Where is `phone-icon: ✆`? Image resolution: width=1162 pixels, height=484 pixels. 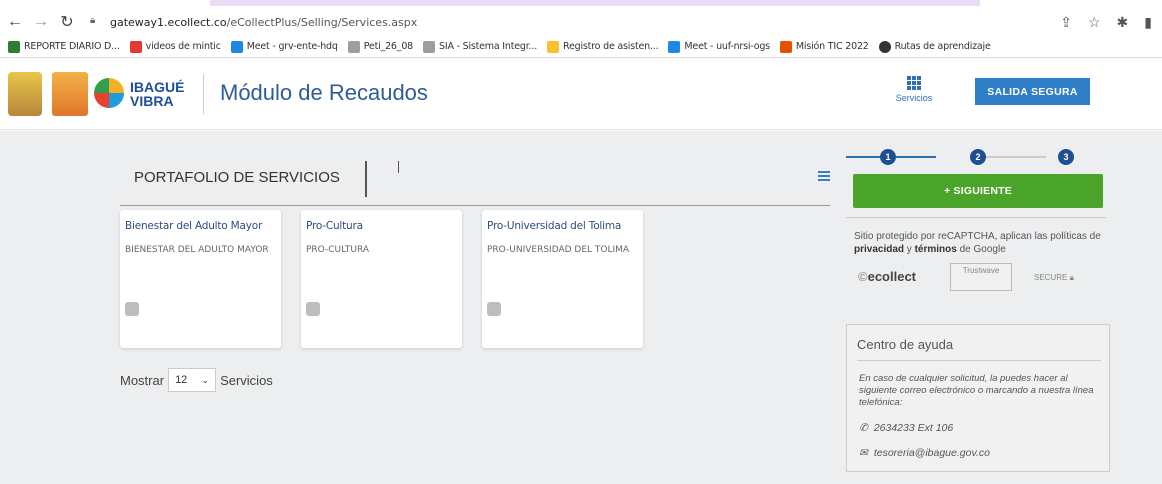
phone-icon: ✆ is located at coordinates (863, 428).